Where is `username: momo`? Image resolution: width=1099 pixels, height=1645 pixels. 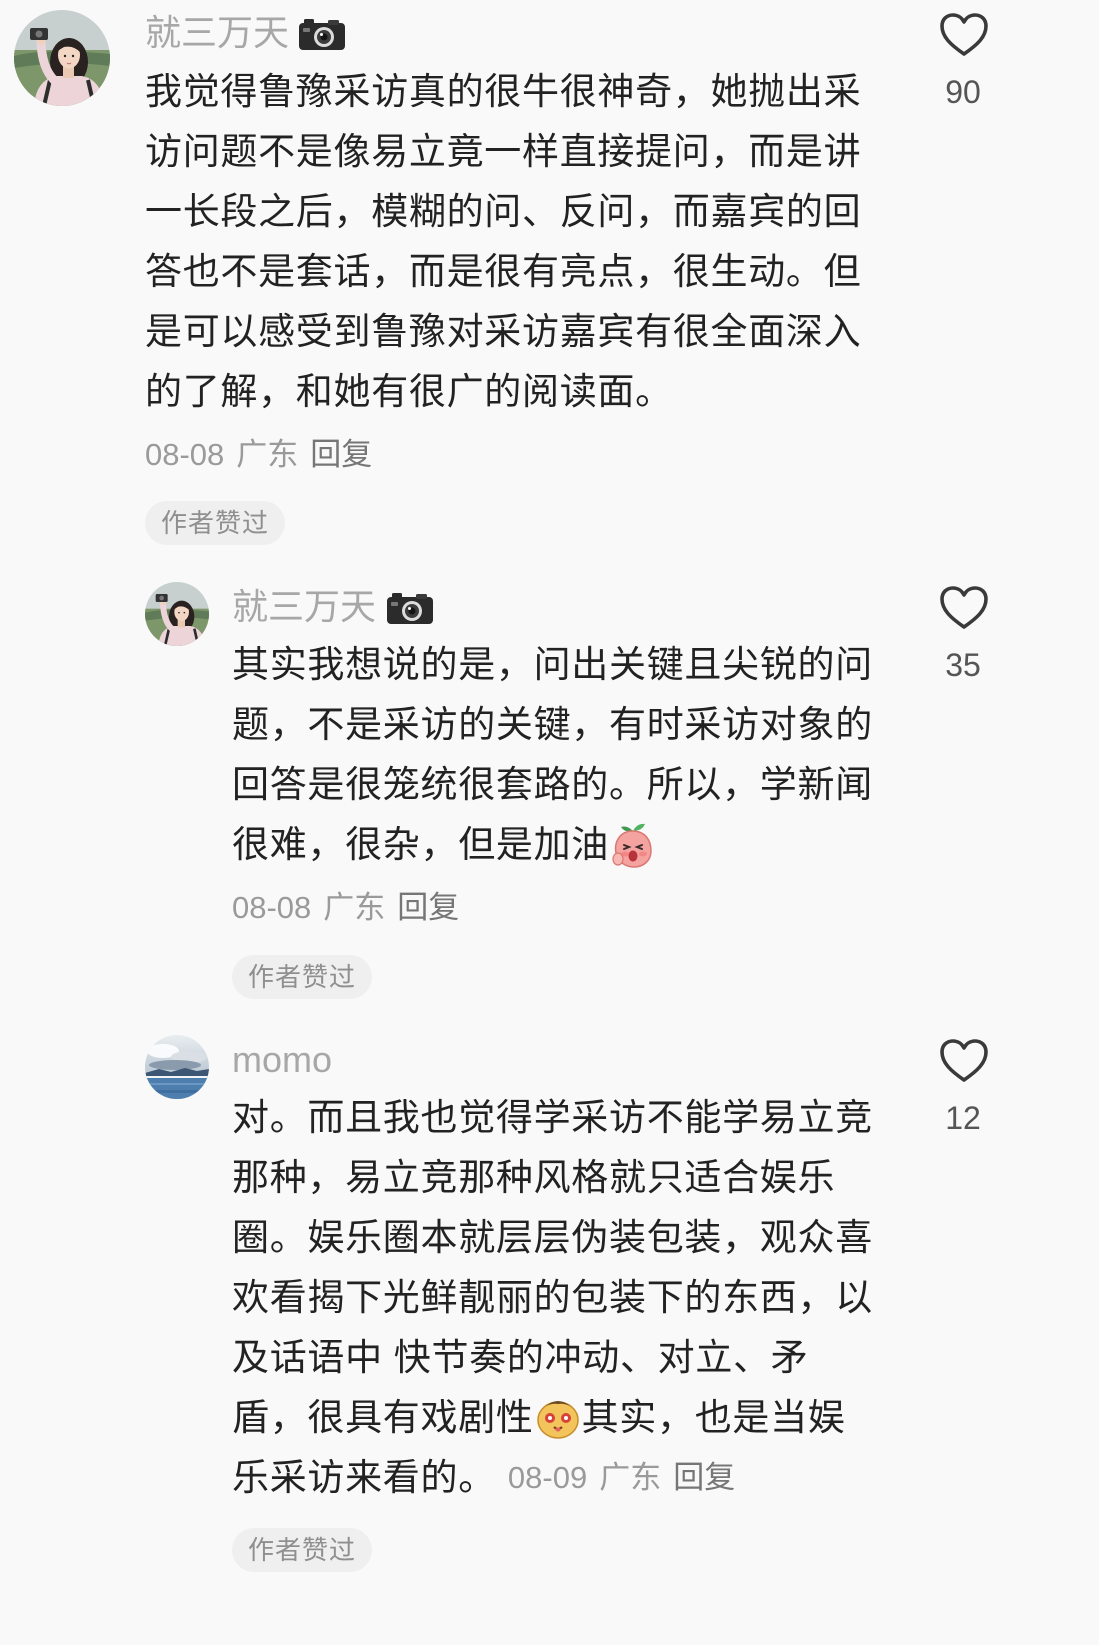
username: momo is located at coordinates (282, 1060).